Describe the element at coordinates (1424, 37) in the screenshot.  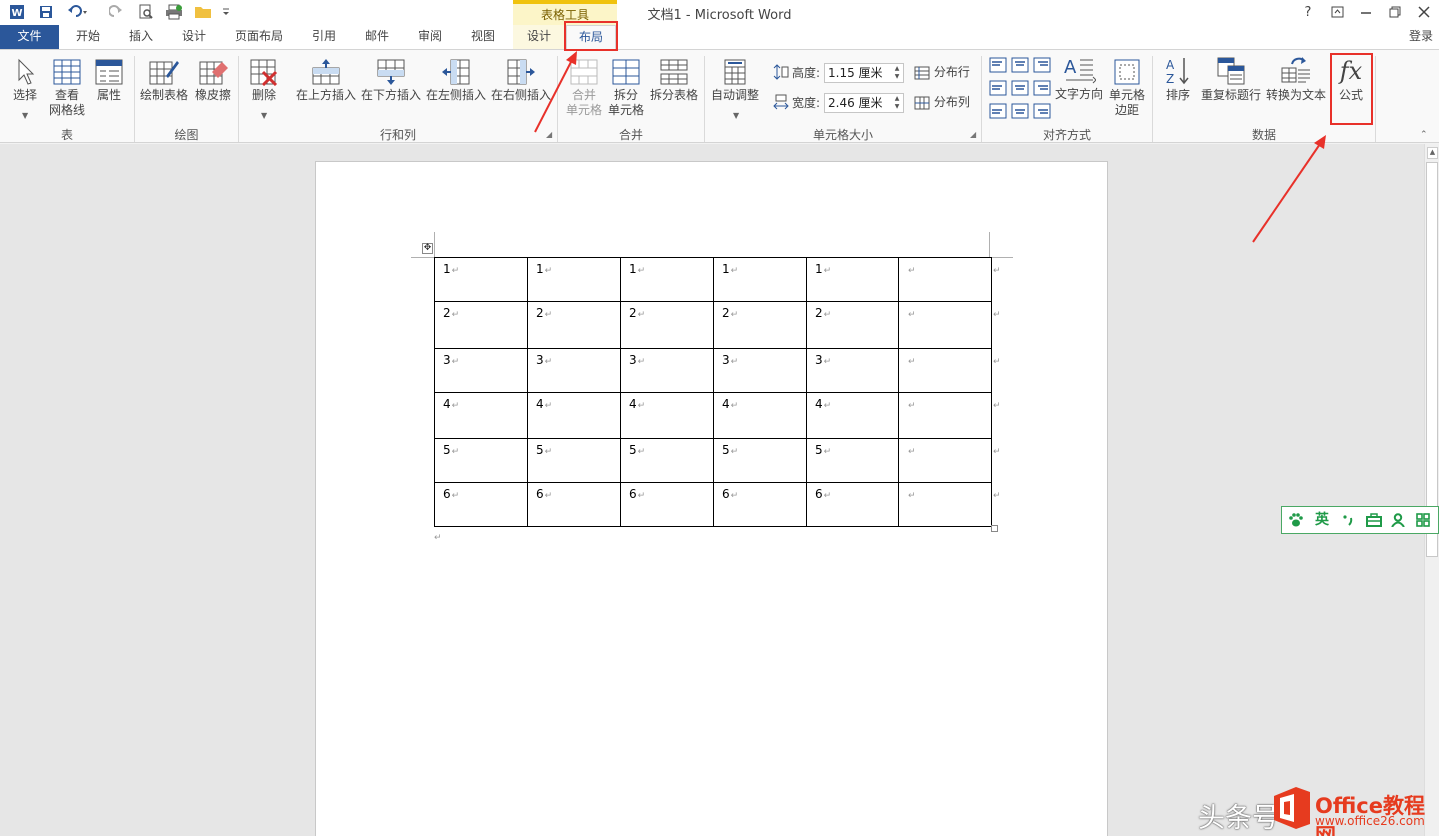
I see `login-link: 登录` at that location.